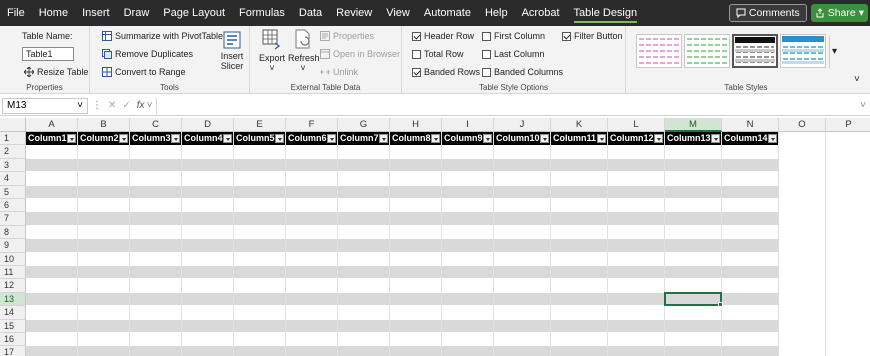  I want to click on share-button: Share ▾, so click(839, 13).